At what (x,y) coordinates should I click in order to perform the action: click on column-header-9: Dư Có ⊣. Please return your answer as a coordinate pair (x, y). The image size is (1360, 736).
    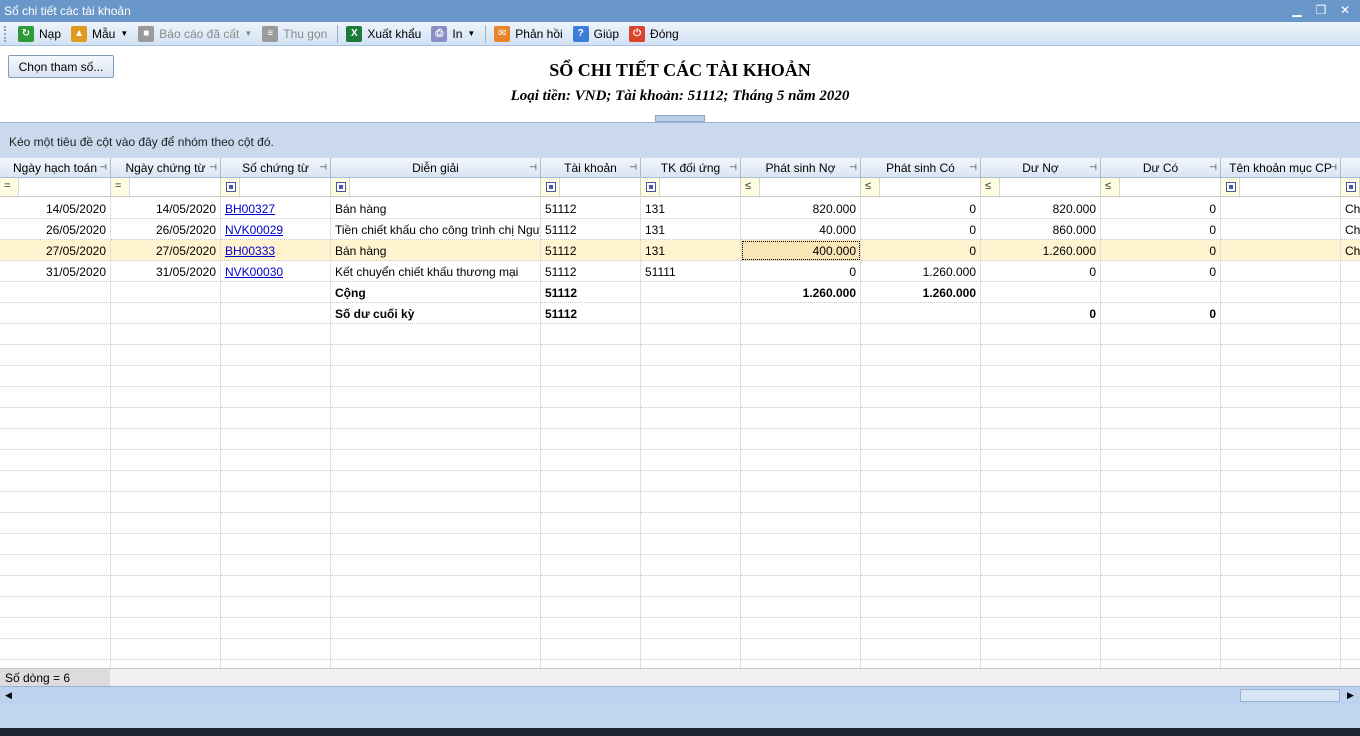
    Looking at the image, I should click on (1161, 168).